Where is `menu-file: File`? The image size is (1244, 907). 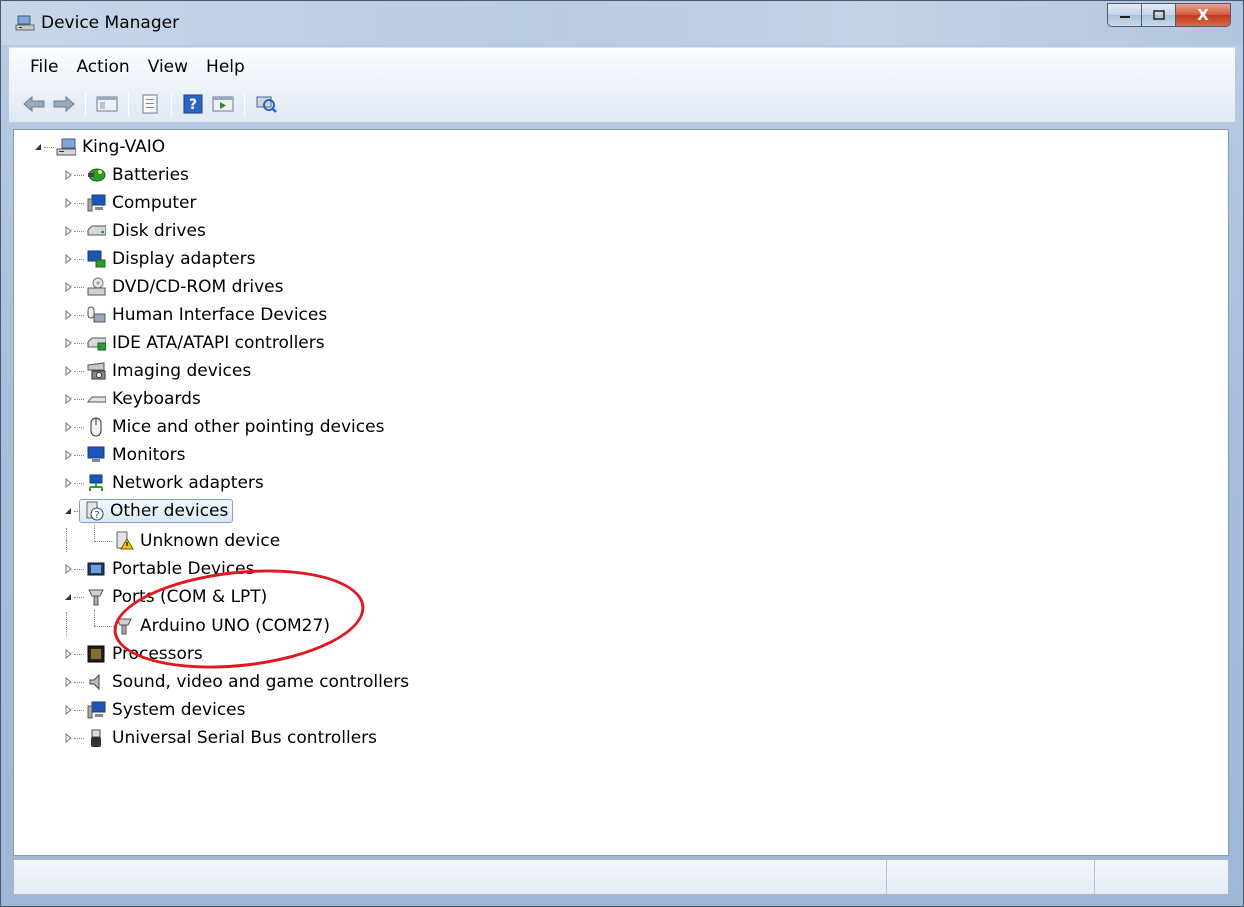
menu-file: File is located at coordinates (44, 67).